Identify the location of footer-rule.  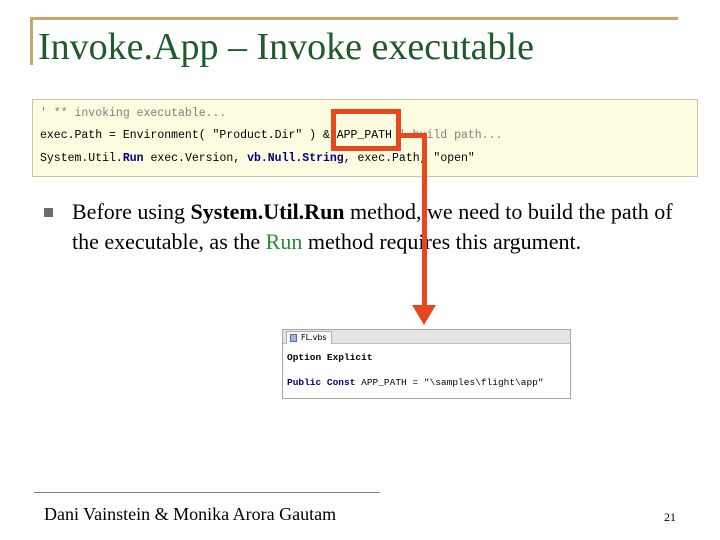
(207, 492).